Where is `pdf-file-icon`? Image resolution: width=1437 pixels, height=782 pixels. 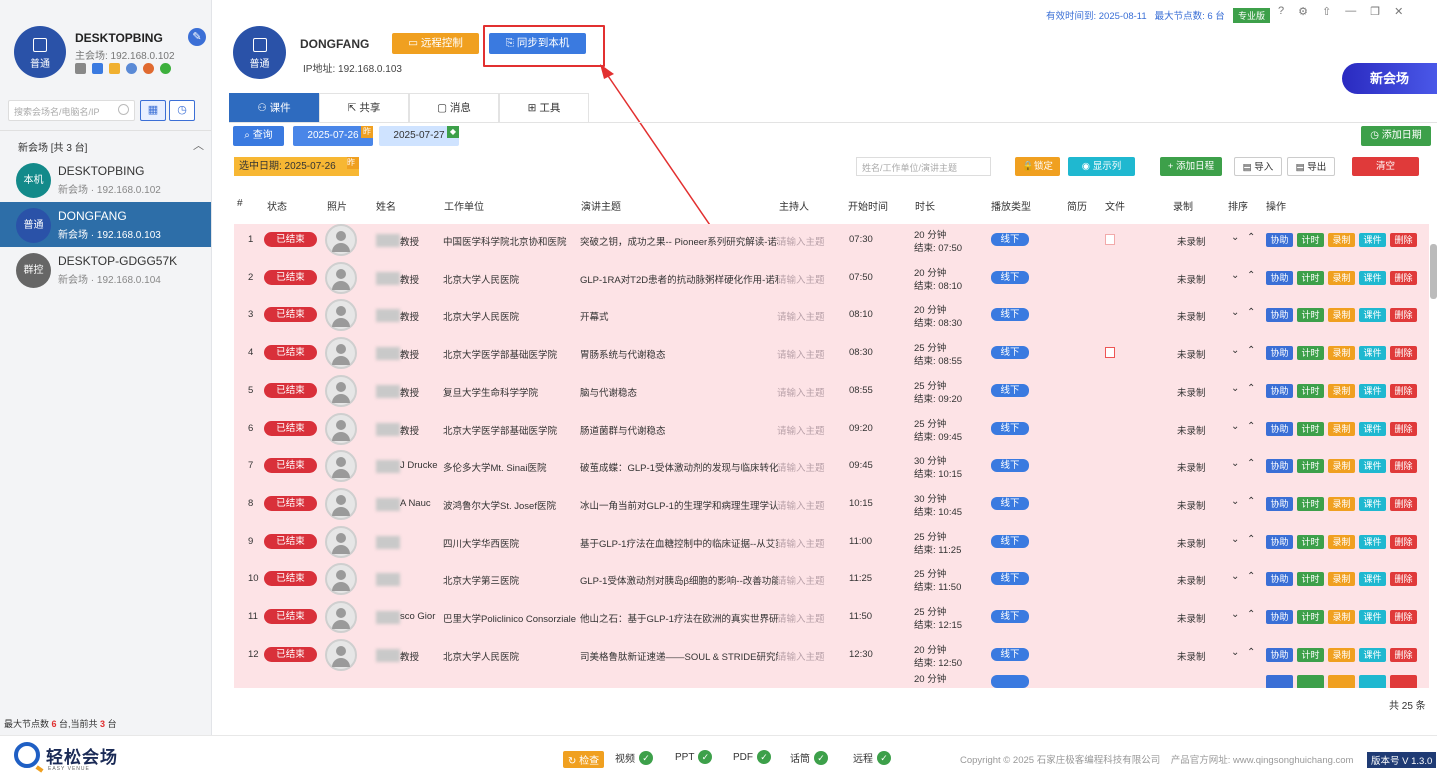 pdf-file-icon is located at coordinates (1110, 239).